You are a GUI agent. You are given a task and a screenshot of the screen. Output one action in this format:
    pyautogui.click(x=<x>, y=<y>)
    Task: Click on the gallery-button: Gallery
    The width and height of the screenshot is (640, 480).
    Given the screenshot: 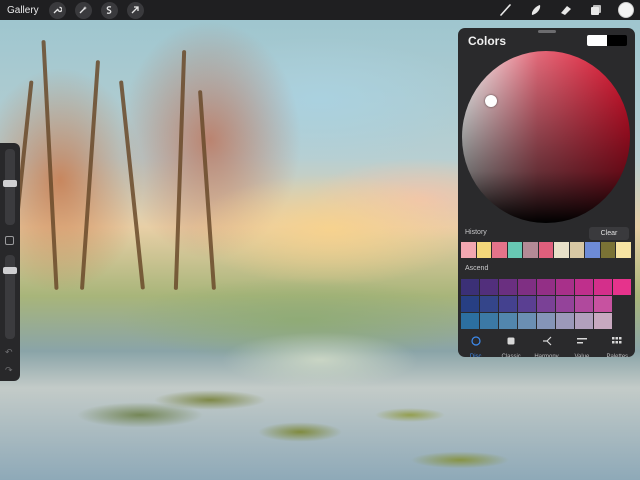 What is the action you would take?
    pyautogui.click(x=23, y=10)
    